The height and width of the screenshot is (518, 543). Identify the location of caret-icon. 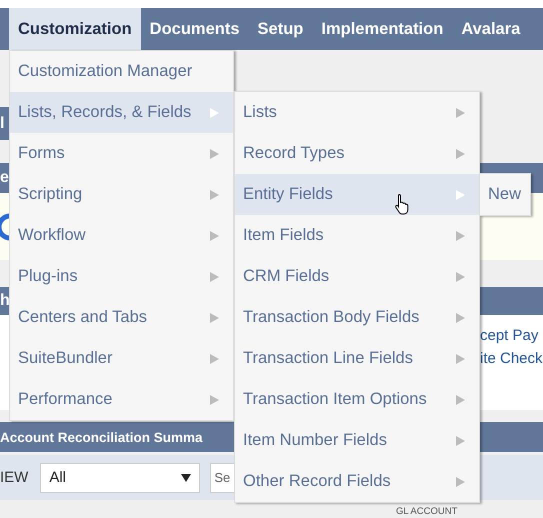
(186, 478).